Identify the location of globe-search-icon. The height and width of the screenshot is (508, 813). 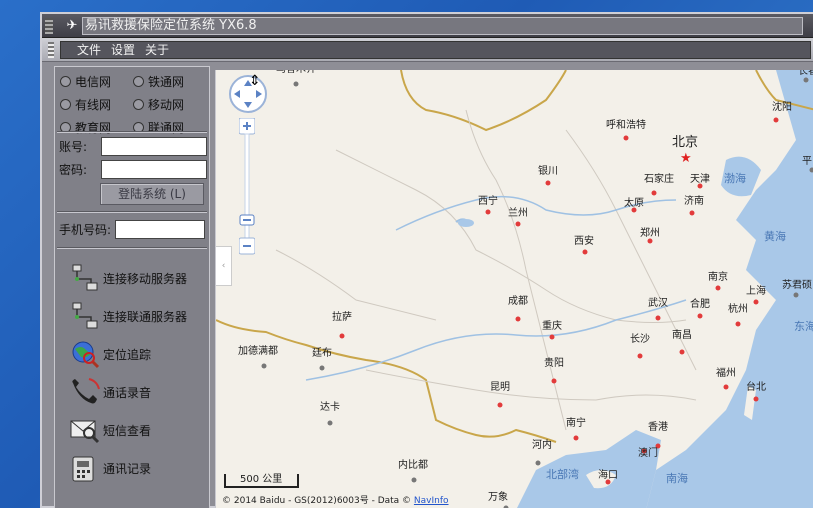
(85, 354).